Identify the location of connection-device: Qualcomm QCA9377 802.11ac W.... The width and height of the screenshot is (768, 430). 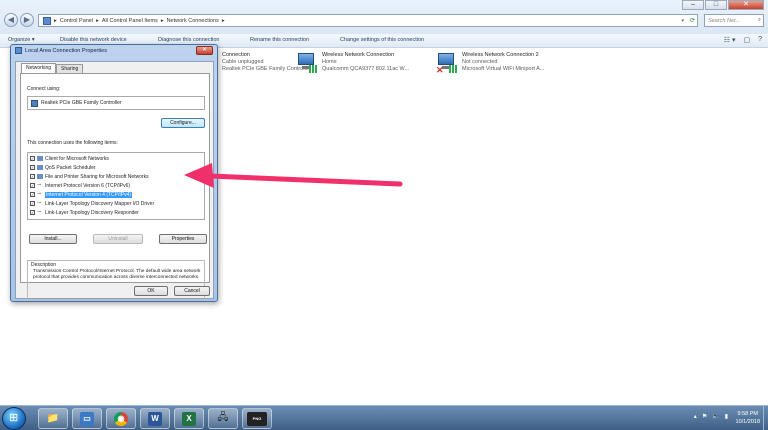
(366, 69).